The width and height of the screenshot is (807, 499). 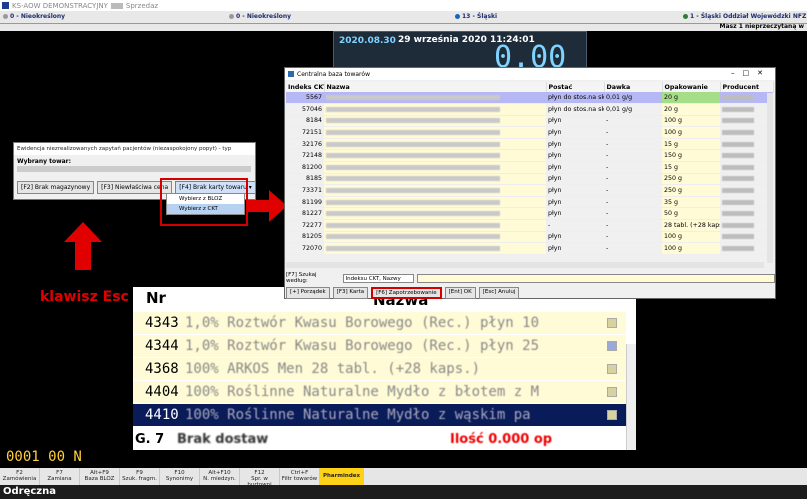 I want to click on notification-strip: Masz 1 nieprzeczytaną w, so click(x=403, y=27).